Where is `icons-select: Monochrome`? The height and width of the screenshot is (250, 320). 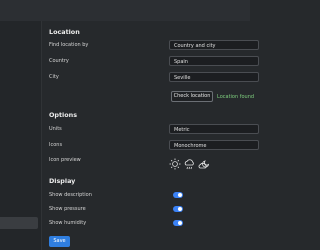
icons-select: Monochrome is located at coordinates (214, 145).